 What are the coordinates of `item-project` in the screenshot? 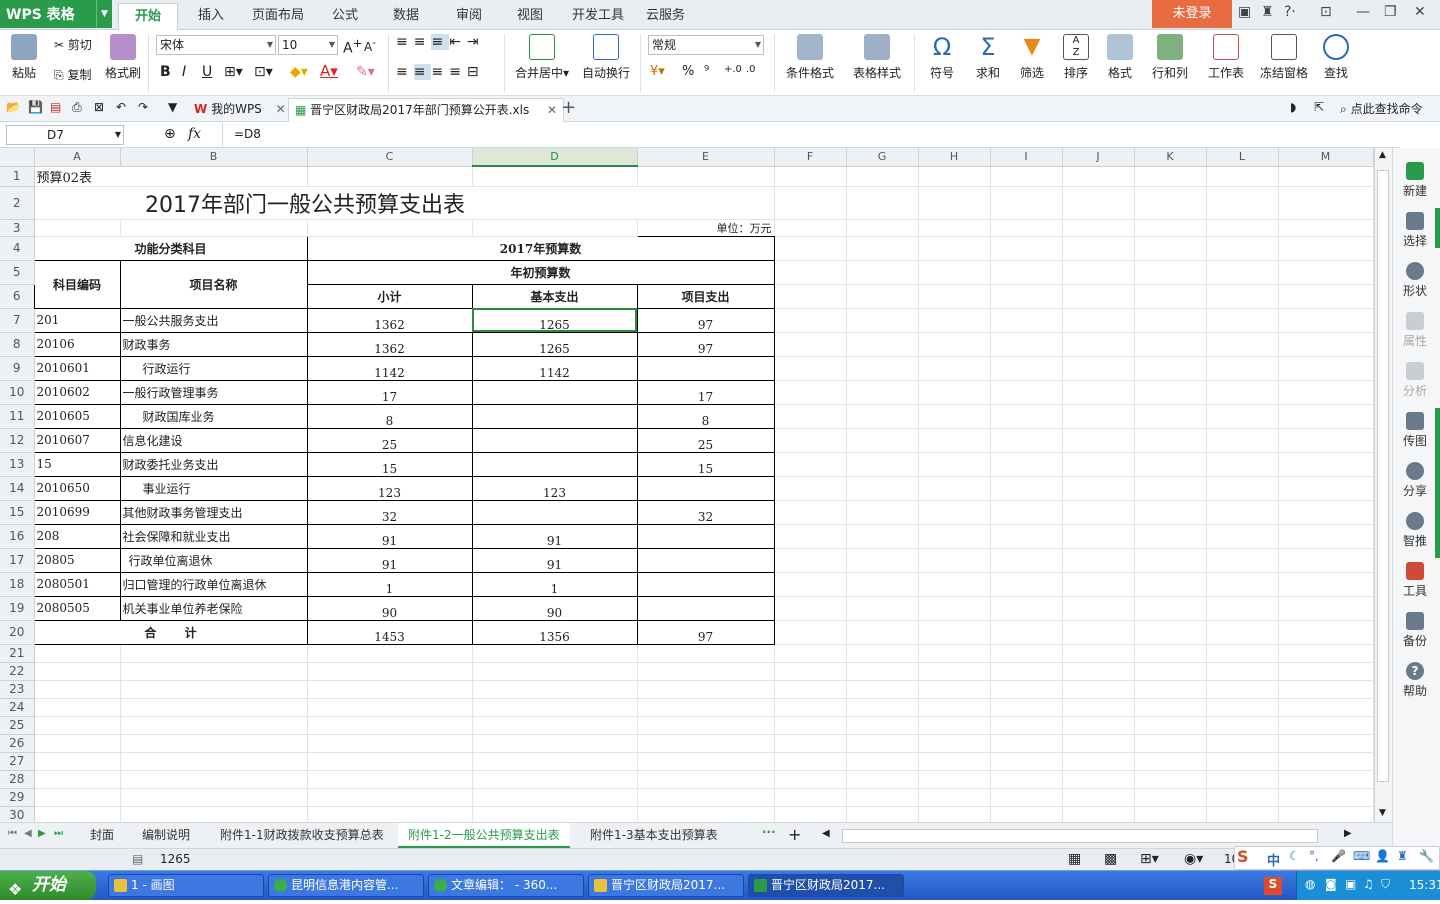 It's located at (705, 584).